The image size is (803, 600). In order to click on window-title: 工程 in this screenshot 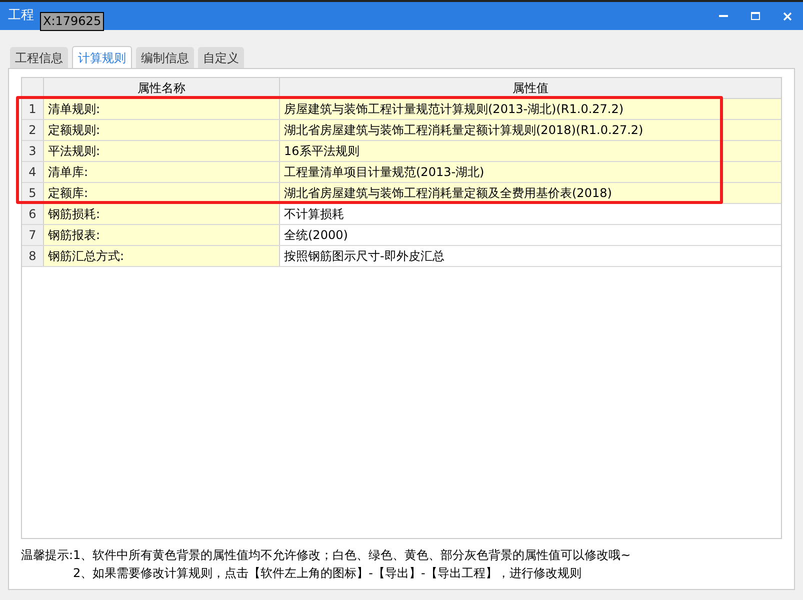, I will do `click(21, 16)`.